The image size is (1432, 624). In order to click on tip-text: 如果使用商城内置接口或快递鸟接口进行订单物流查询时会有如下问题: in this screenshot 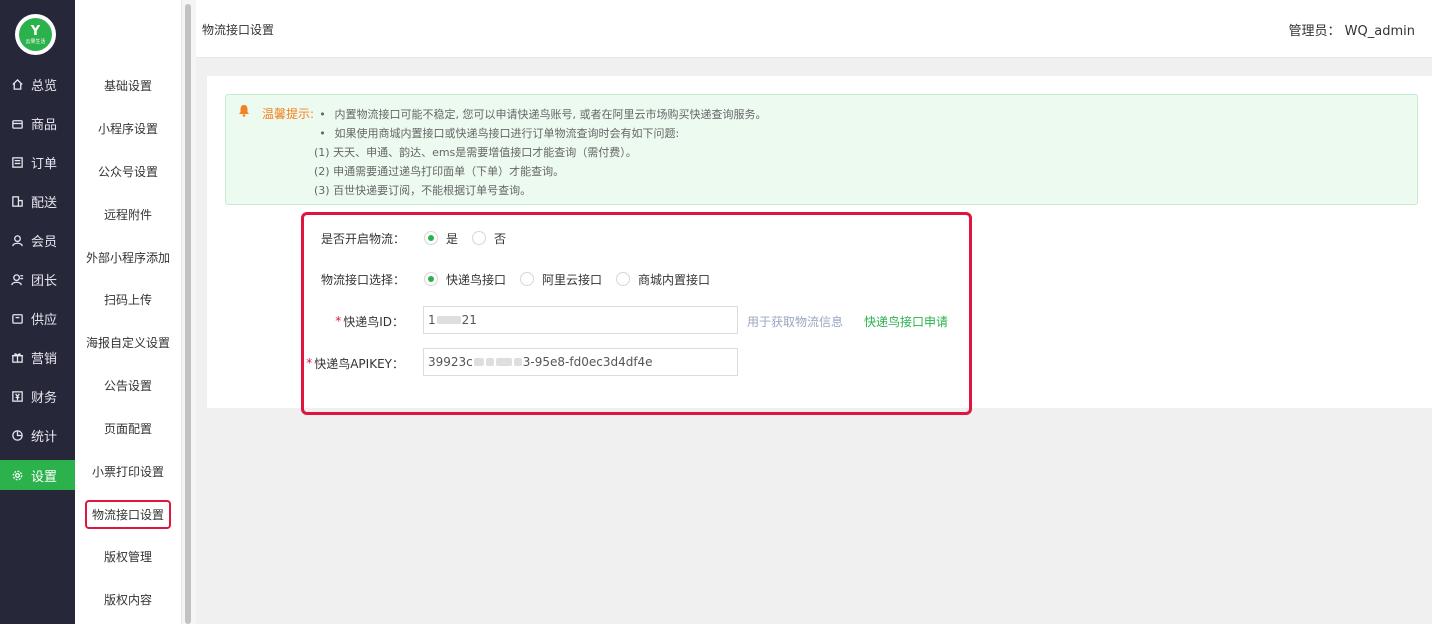, I will do `click(507, 133)`.